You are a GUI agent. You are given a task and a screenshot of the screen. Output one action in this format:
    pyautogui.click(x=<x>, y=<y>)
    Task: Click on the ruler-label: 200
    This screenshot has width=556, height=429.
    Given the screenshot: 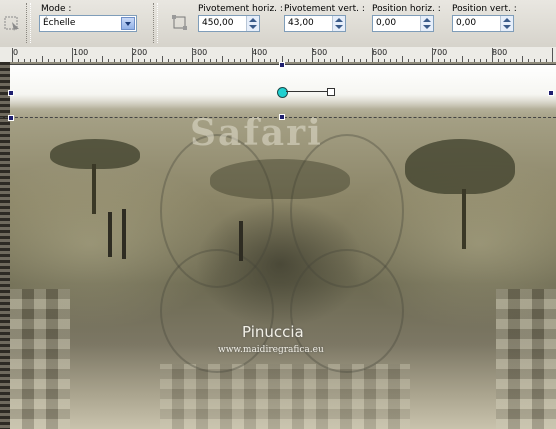 What is the action you would take?
    pyautogui.click(x=140, y=52)
    